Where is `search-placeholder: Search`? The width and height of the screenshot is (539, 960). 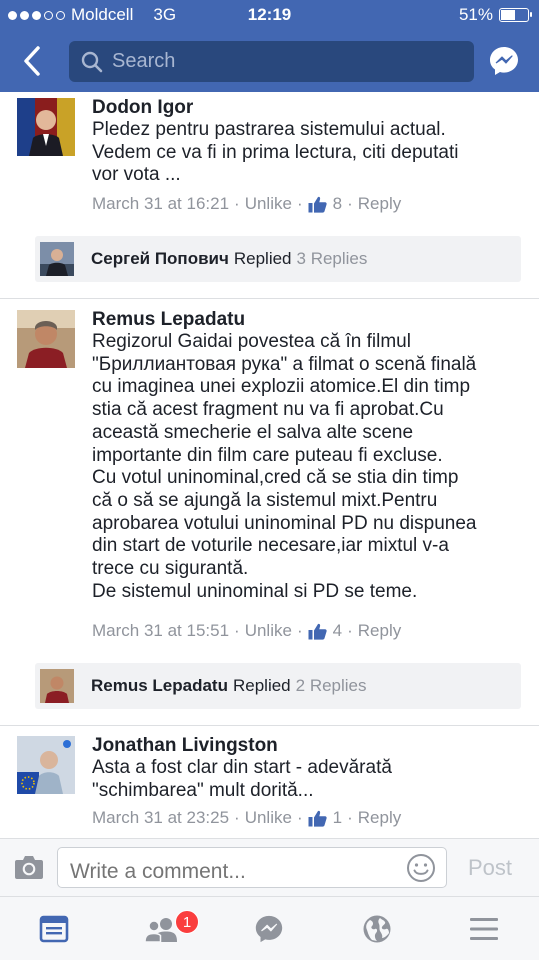 search-placeholder: Search is located at coordinates (144, 61).